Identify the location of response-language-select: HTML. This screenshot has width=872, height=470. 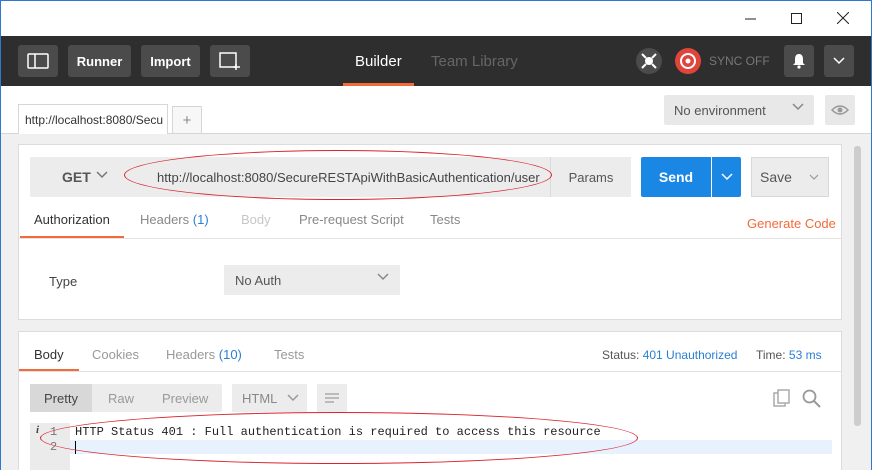
(269, 398).